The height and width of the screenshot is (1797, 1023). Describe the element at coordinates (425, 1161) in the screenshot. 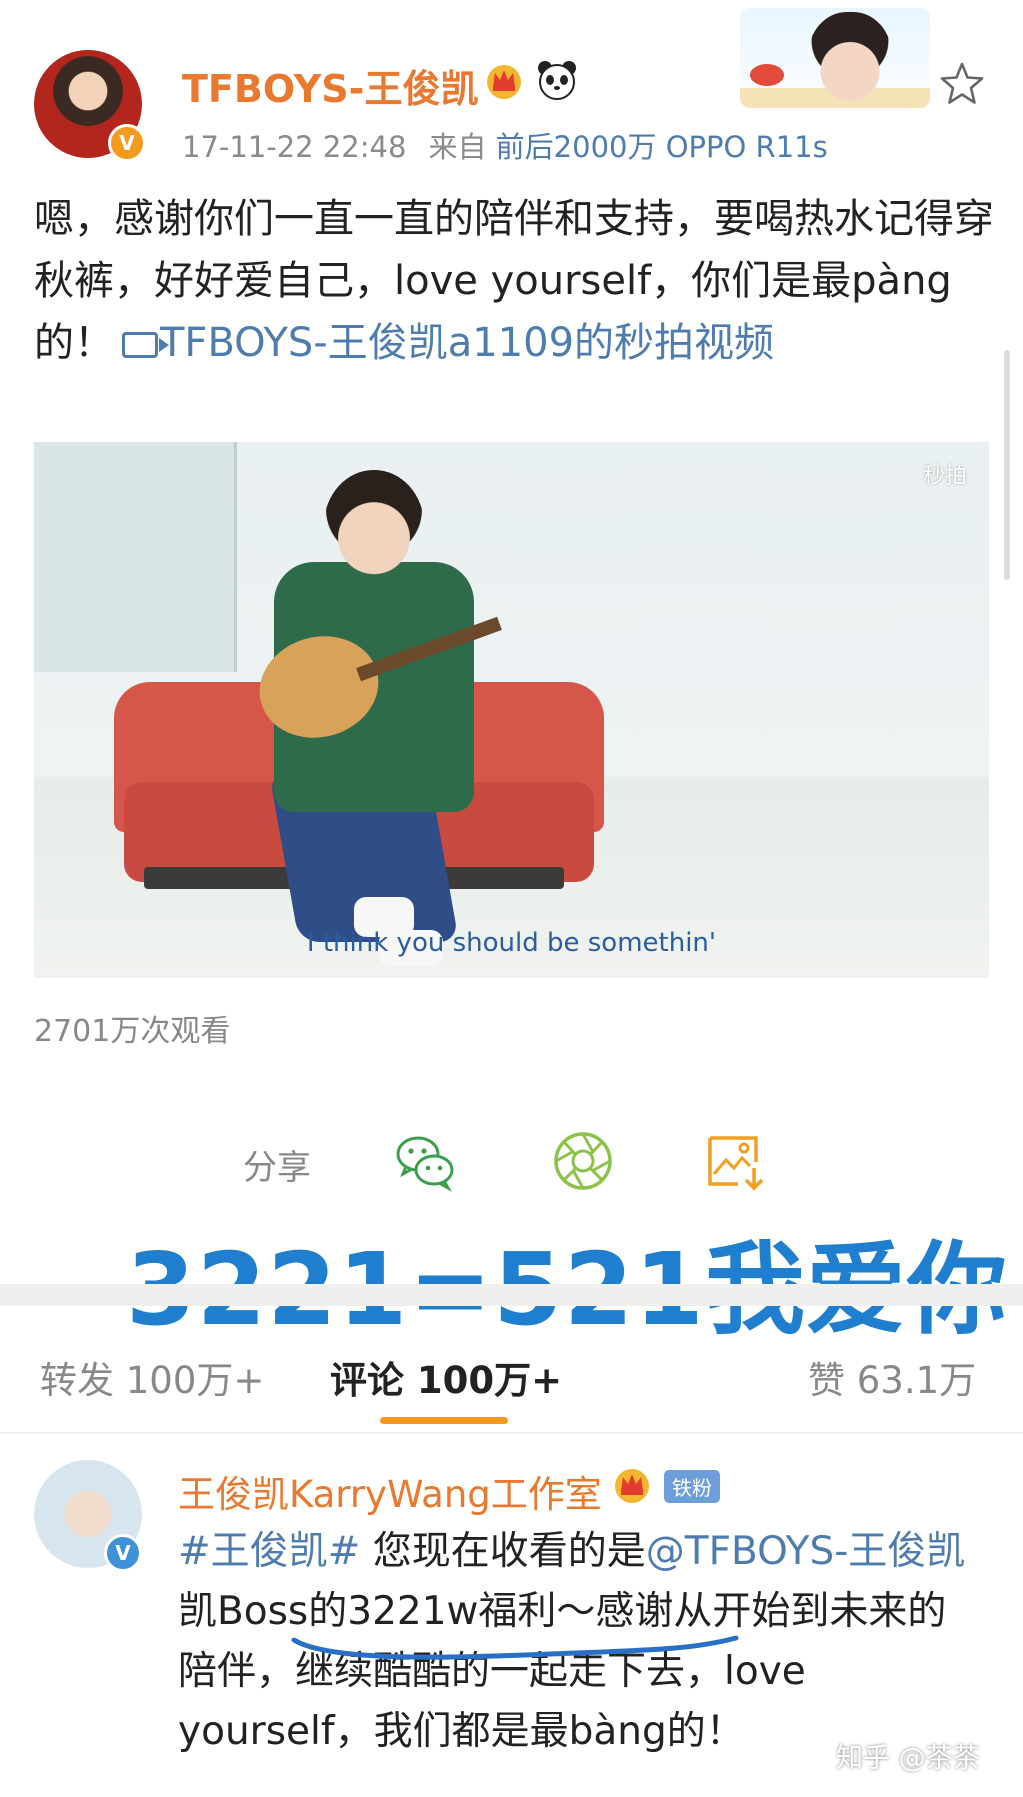

I see `wechat-icon` at that location.